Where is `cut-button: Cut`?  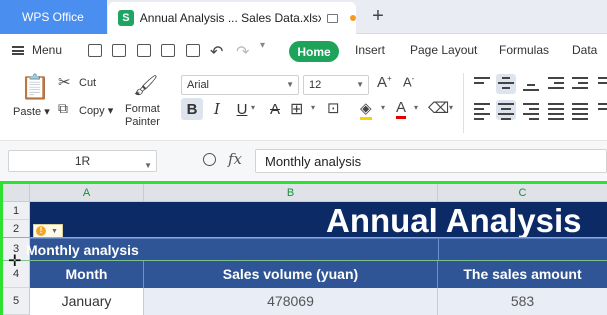 cut-button: Cut is located at coordinates (87, 83).